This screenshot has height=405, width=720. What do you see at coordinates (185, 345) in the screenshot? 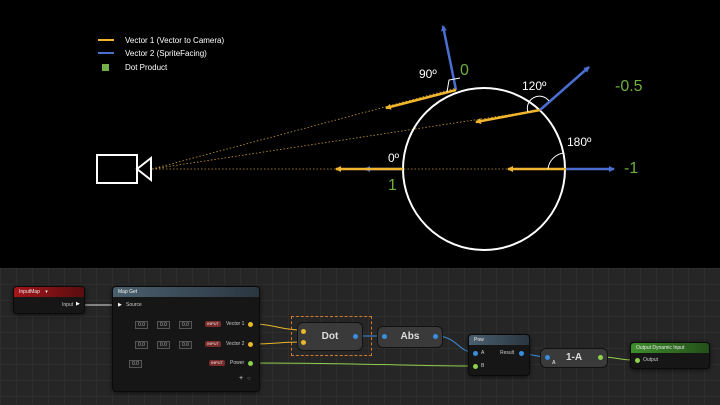
I see `vec2-z-field: 0.0` at bounding box center [185, 345].